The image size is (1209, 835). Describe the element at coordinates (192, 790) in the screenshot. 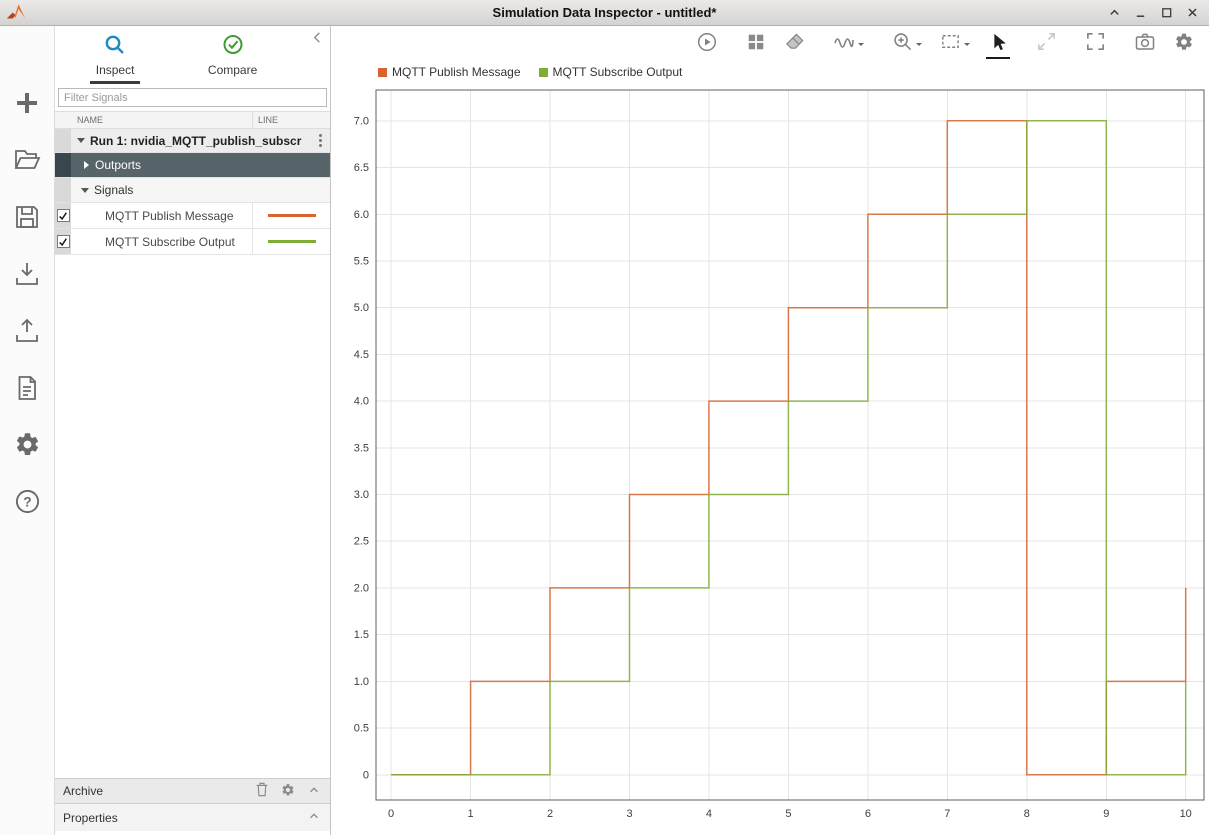

I see `archive-bar: Archive` at that location.